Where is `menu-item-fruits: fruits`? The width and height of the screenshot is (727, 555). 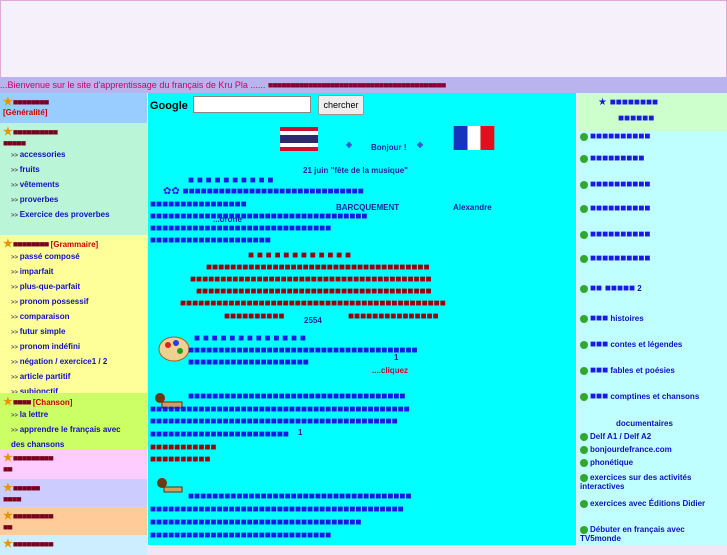
menu-item-fruits: fruits is located at coordinates (77, 170).